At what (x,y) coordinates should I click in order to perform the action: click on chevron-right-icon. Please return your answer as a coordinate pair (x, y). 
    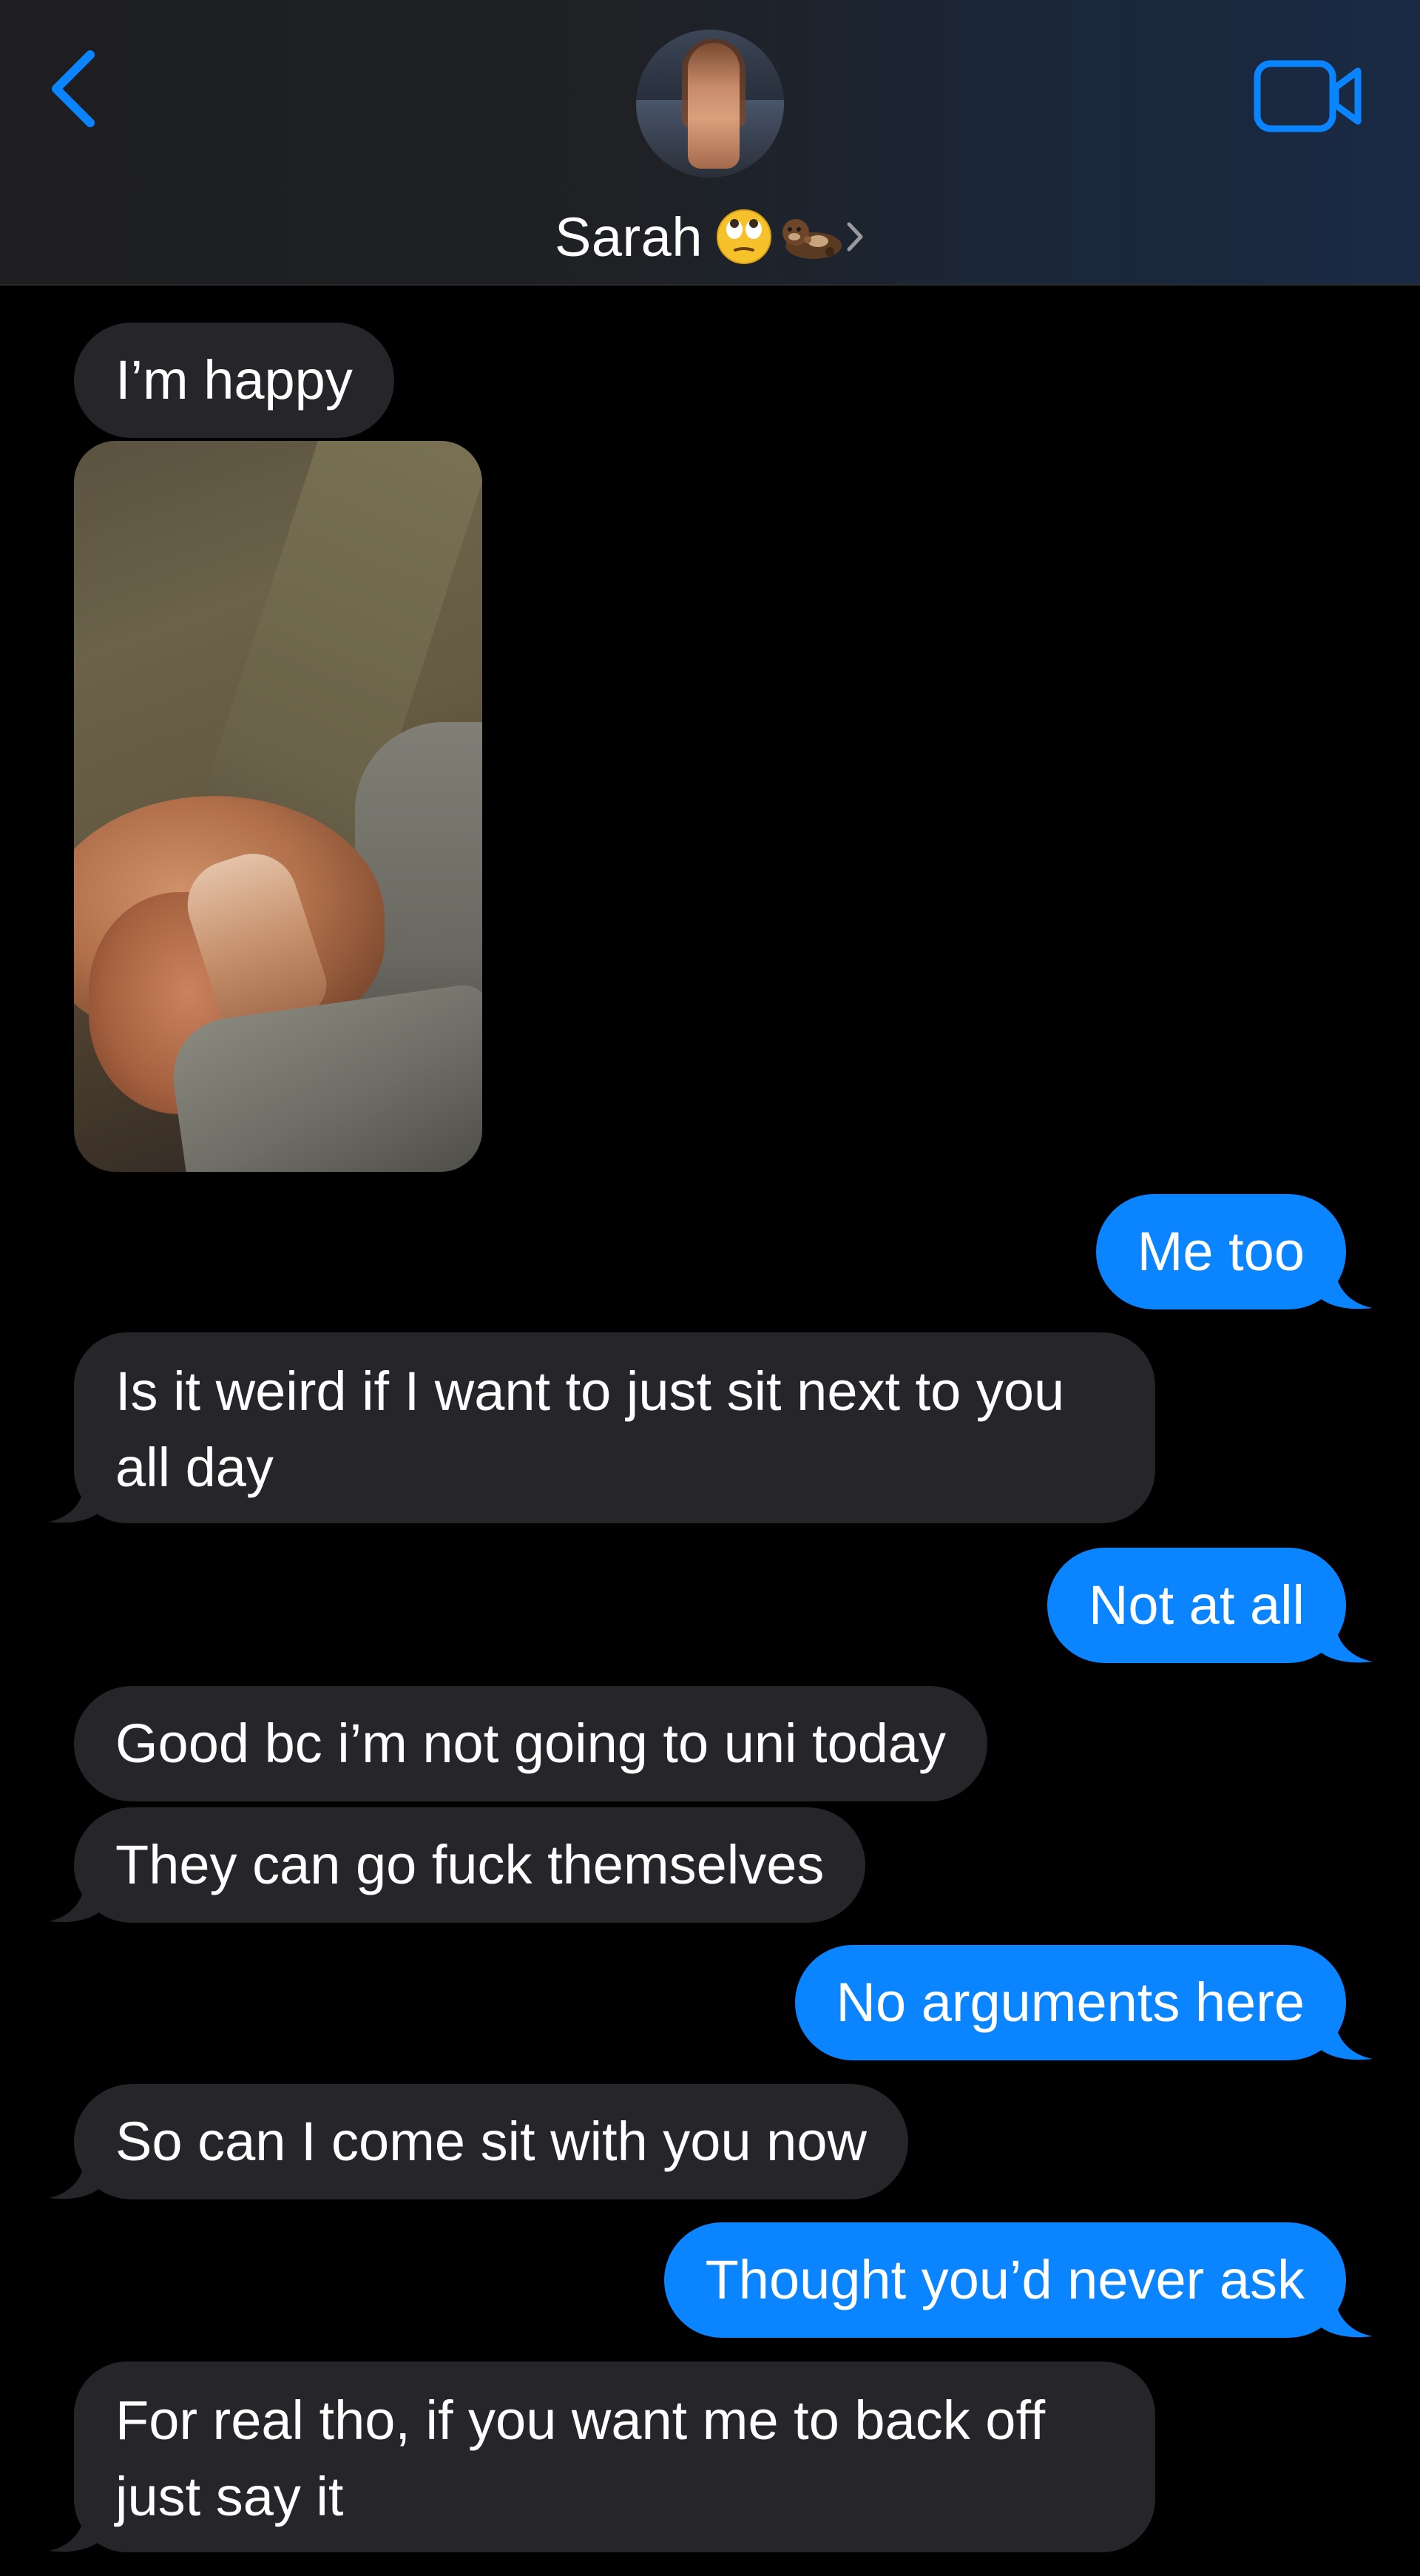
    Looking at the image, I should click on (855, 236).